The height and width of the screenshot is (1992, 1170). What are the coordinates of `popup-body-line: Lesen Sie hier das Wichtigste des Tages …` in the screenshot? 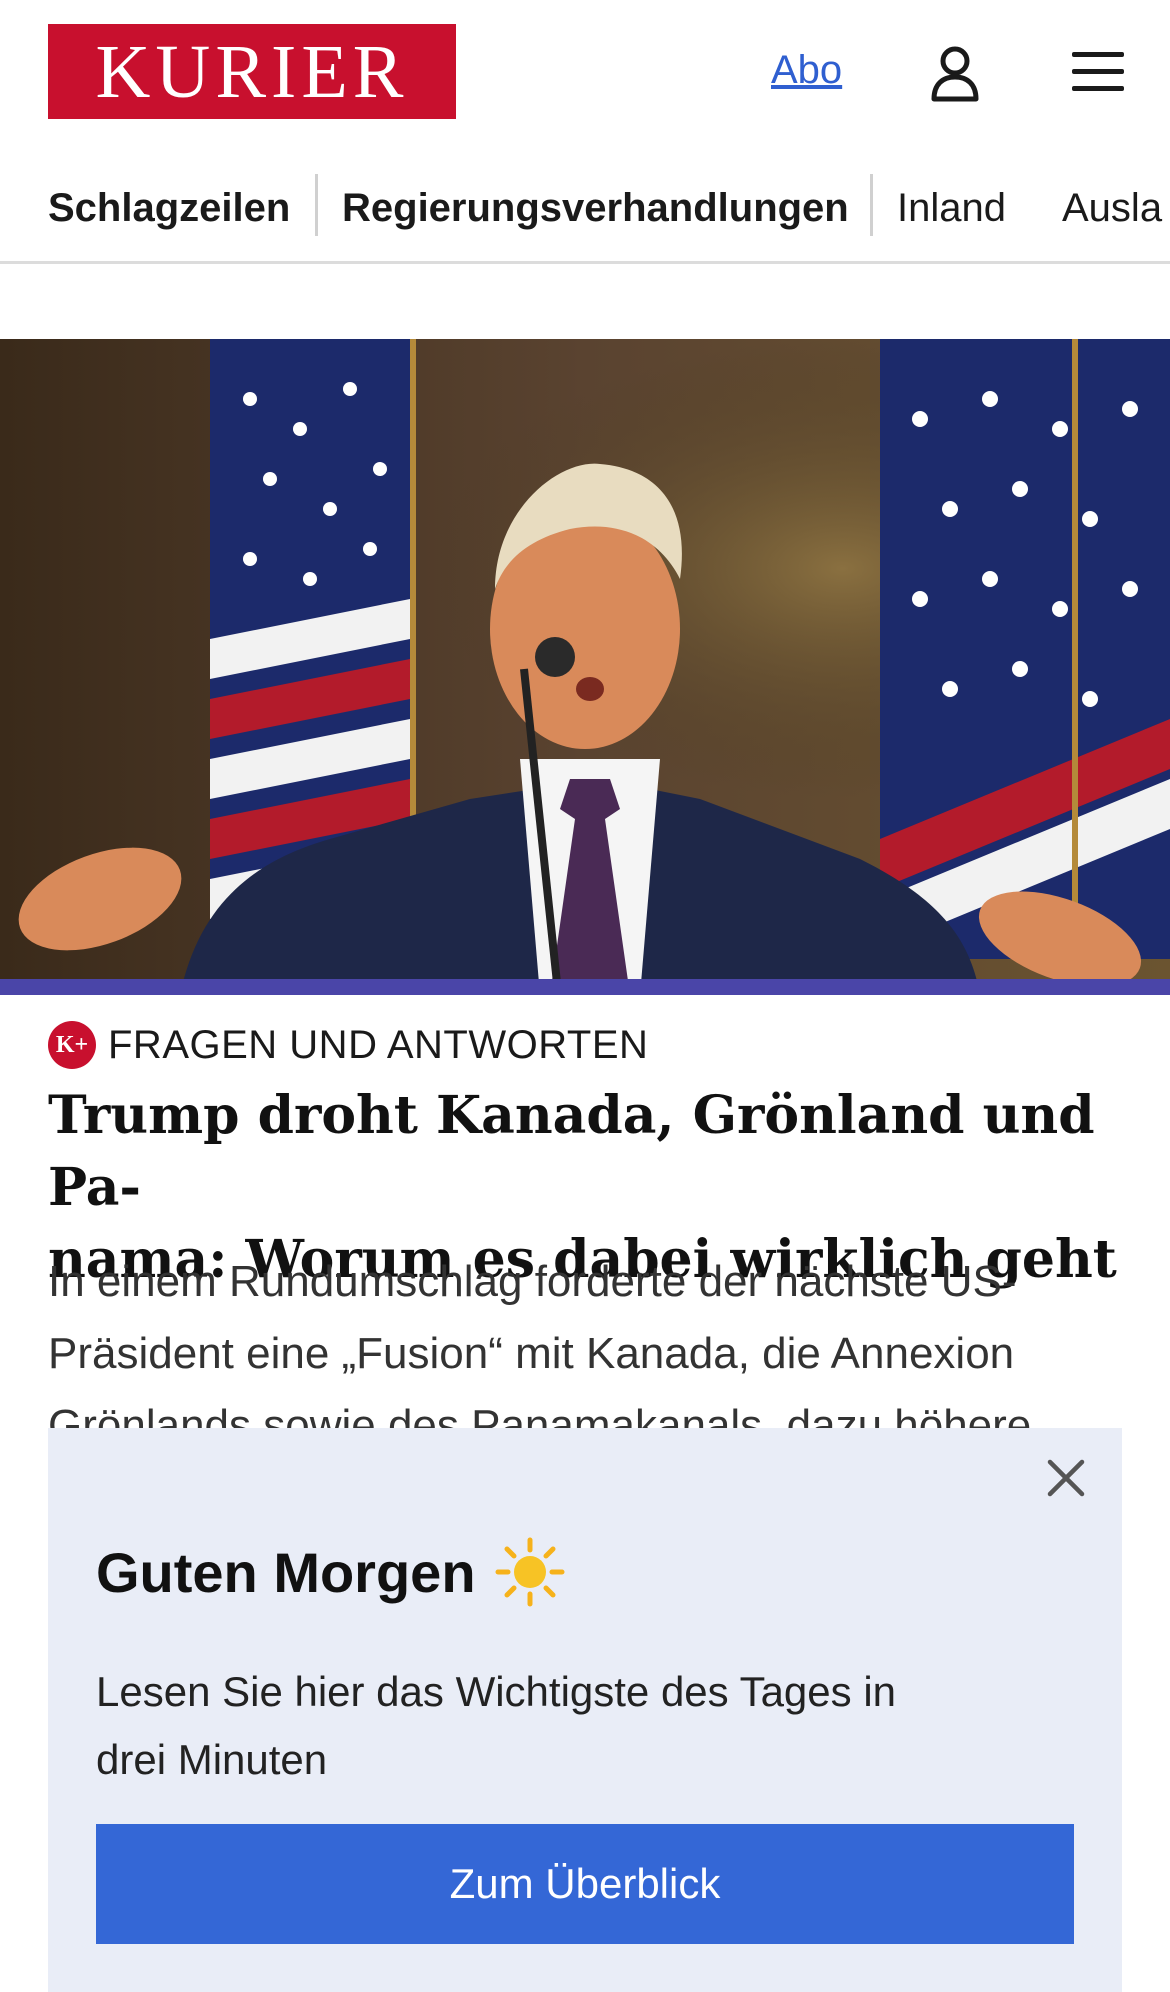 It's located at (496, 1691).